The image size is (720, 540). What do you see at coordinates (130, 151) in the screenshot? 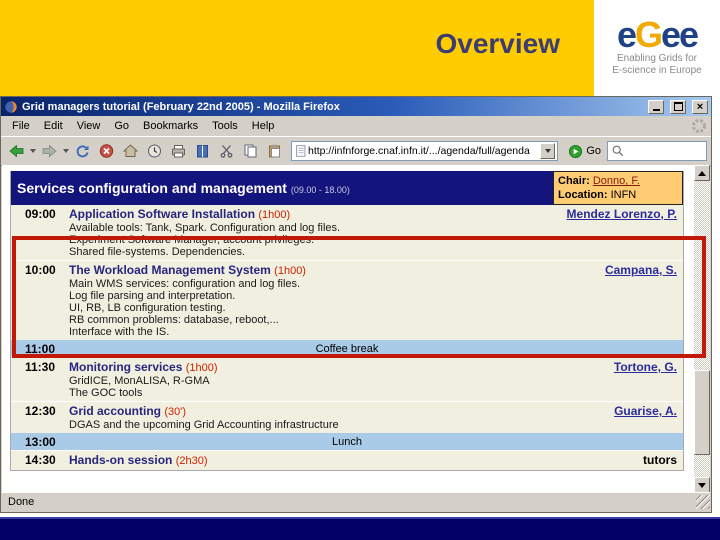
I see `home-button` at bounding box center [130, 151].